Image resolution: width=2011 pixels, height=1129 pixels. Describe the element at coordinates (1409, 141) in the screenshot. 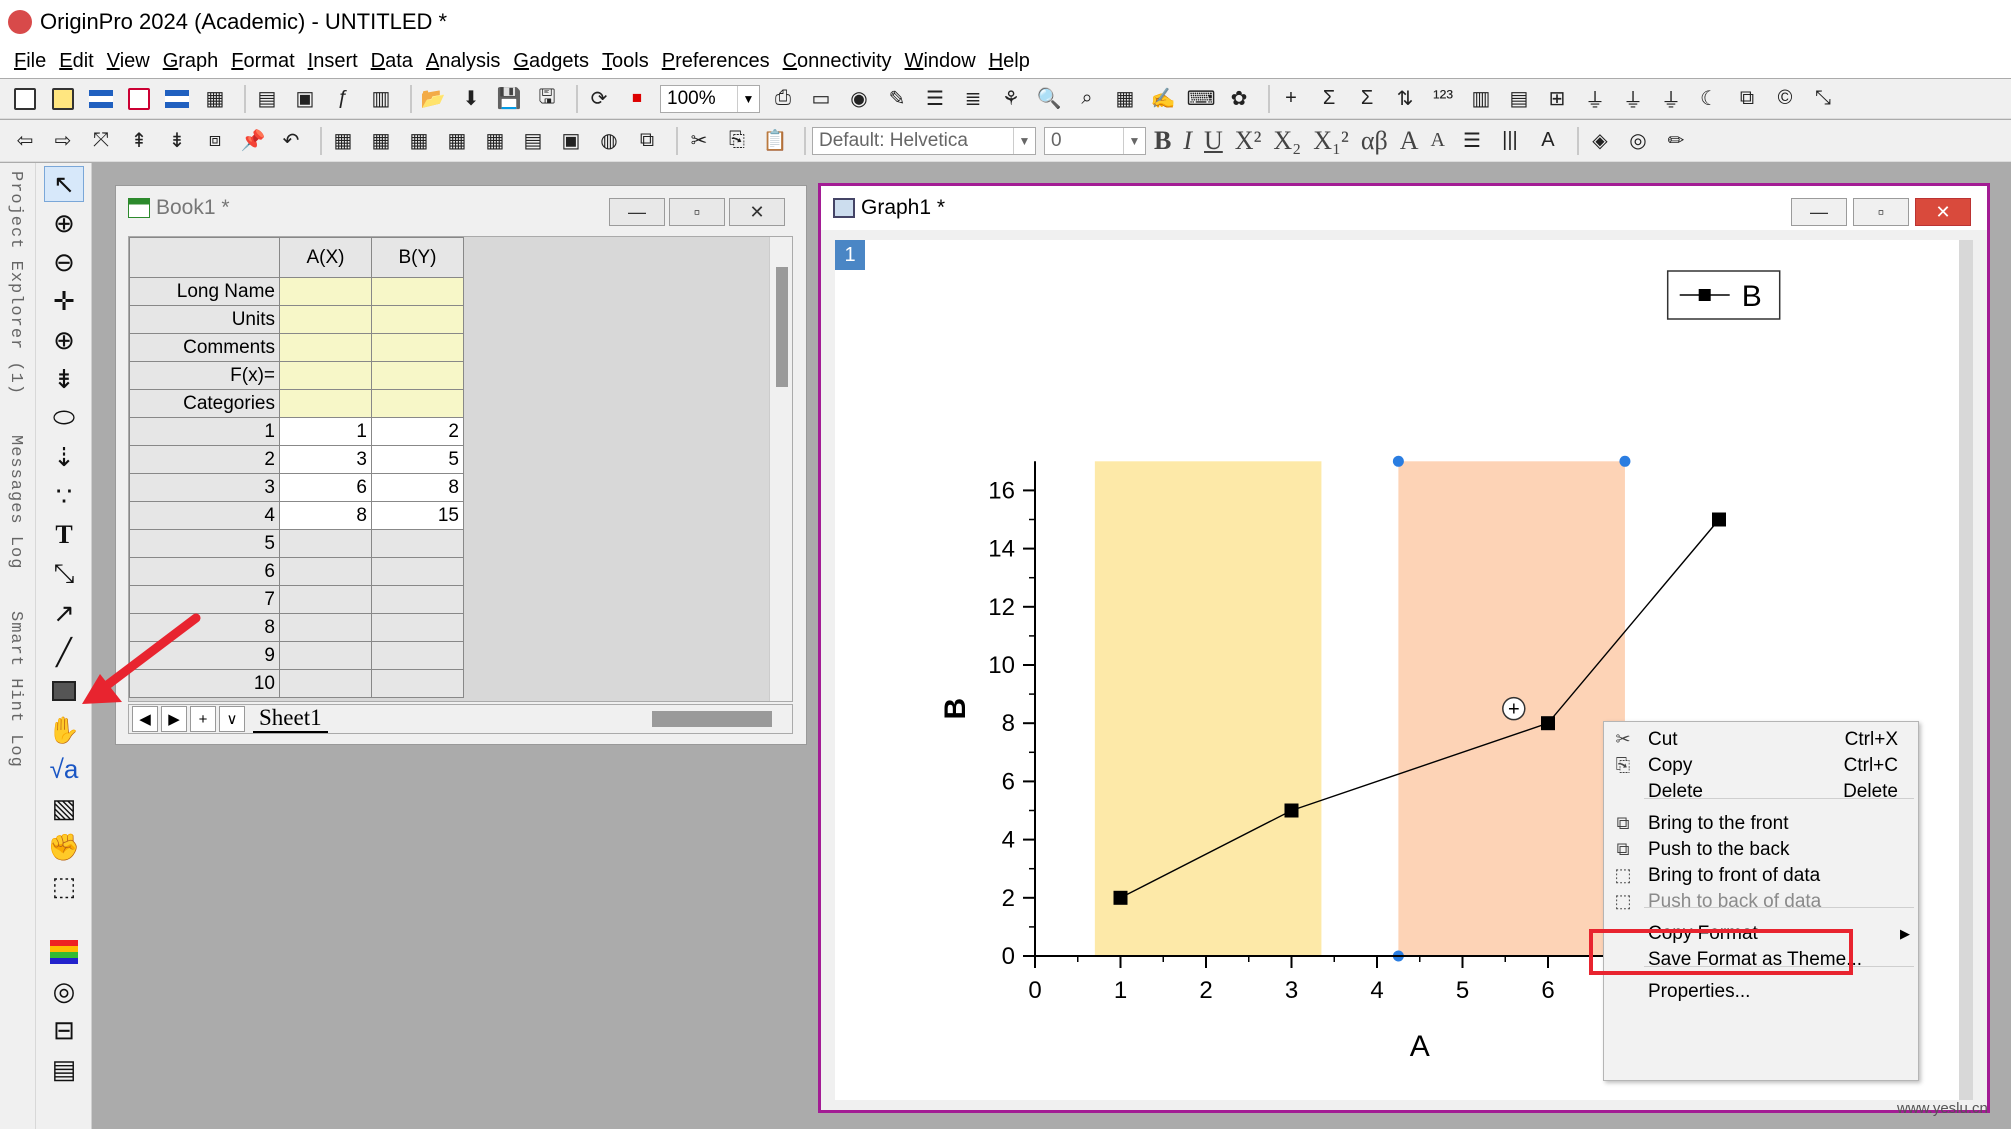

I see `increase-font-button: A` at that location.